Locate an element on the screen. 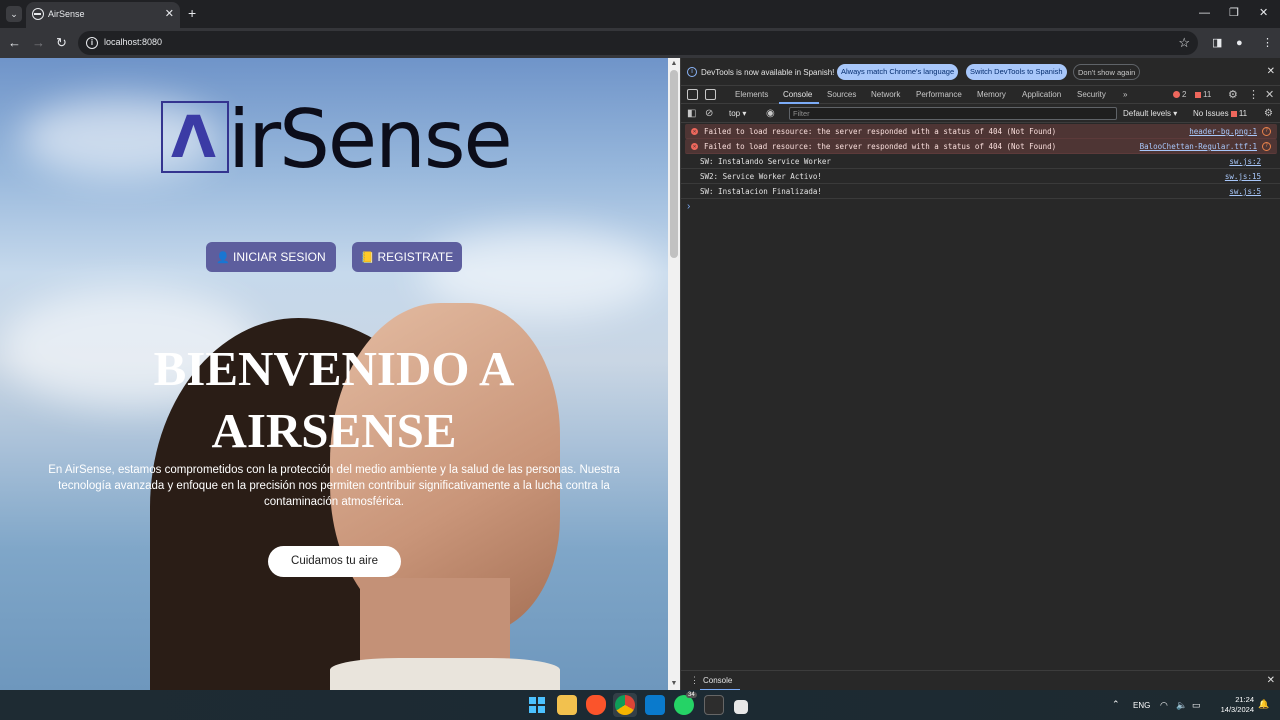 The width and height of the screenshot is (1280, 720). tab-application: Application is located at coordinates (1041, 94).